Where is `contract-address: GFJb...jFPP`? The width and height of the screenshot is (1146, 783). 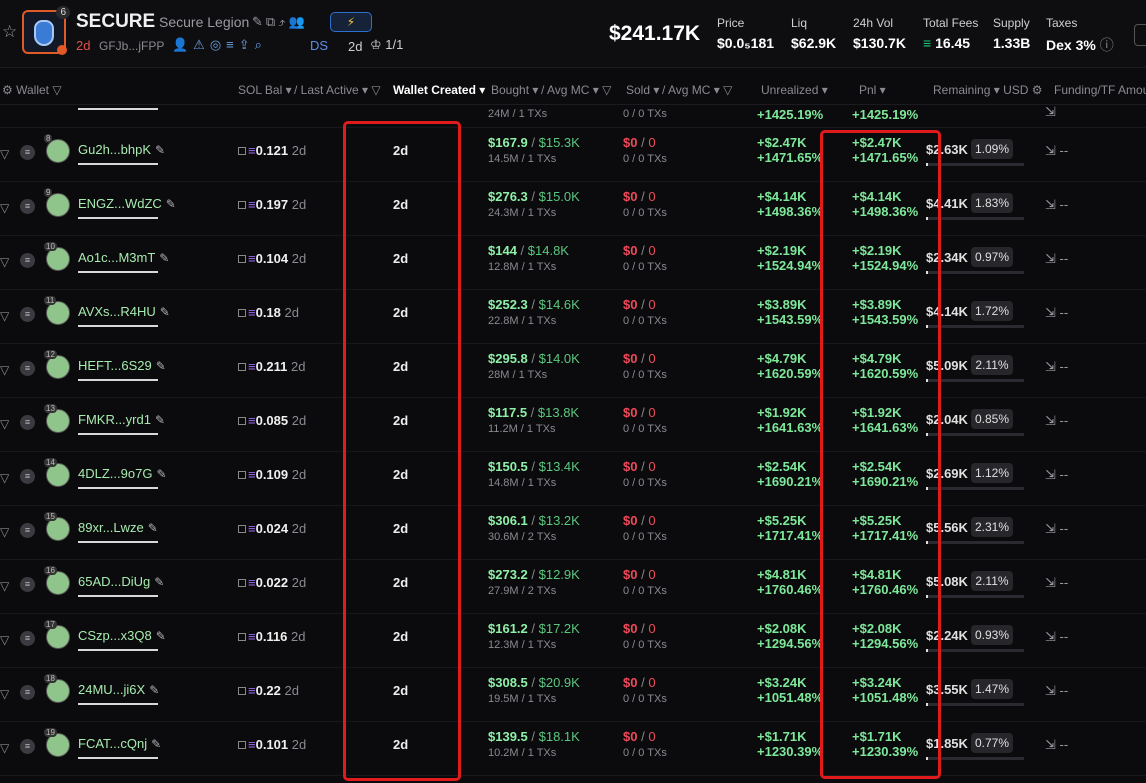
contract-address: GFJb...jFPP is located at coordinates (131, 46).